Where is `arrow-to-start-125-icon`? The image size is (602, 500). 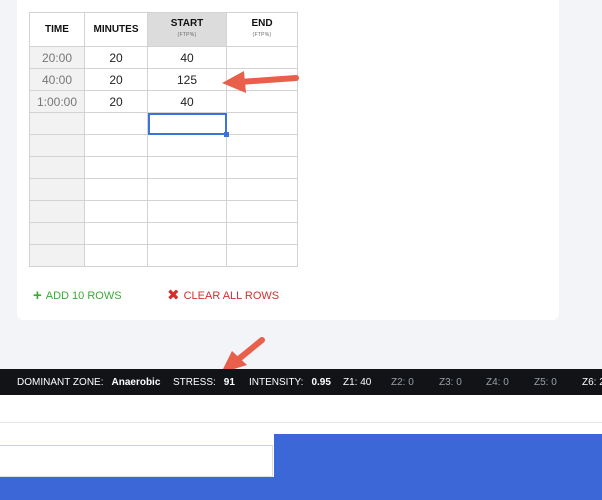 arrow-to-start-125-icon is located at coordinates (260, 82).